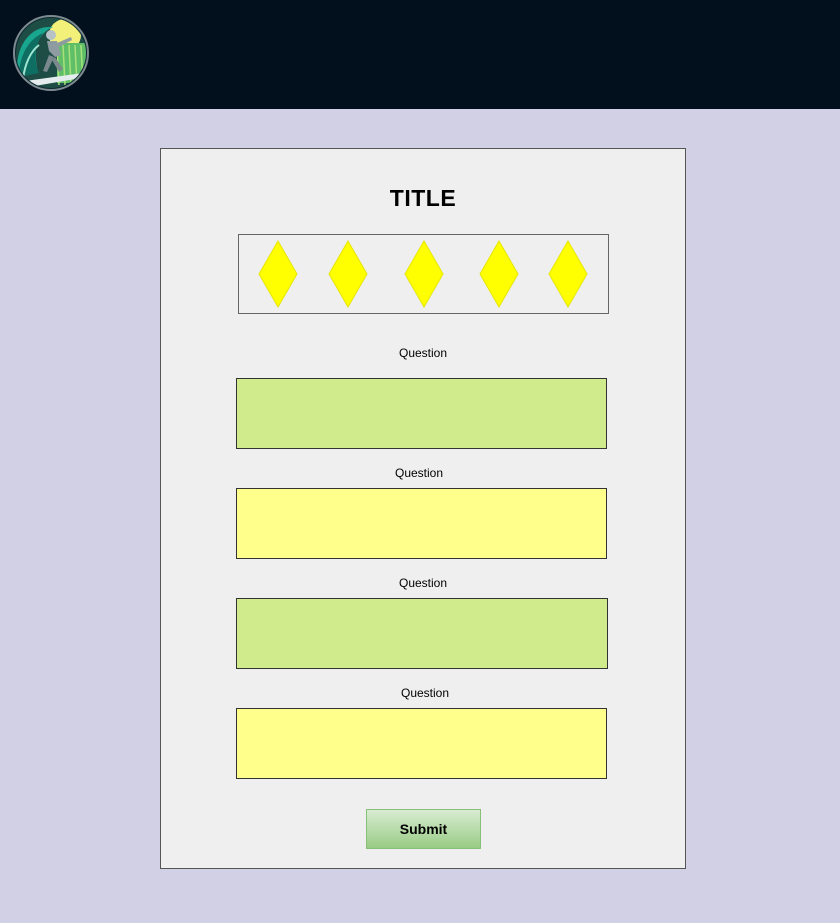 Image resolution: width=840 pixels, height=923 pixels. I want to click on question-label-2: Question, so click(419, 473).